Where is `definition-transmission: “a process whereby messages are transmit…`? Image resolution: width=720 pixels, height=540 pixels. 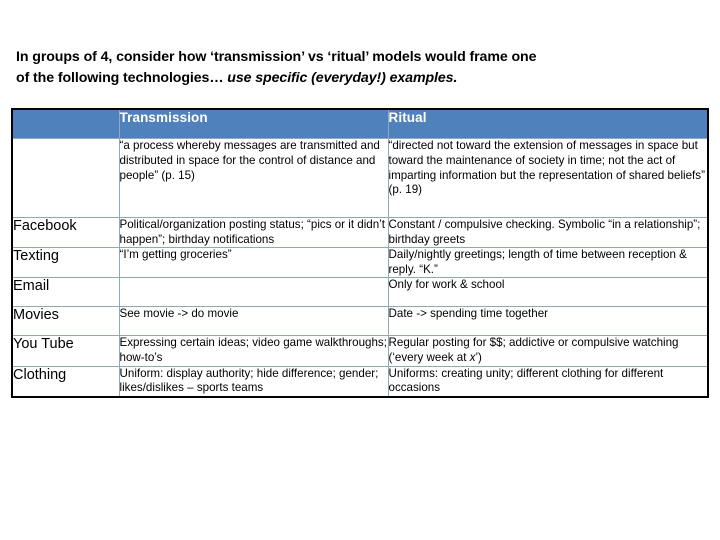
definition-transmission: “a process whereby messages are transmit… is located at coordinates (253, 178).